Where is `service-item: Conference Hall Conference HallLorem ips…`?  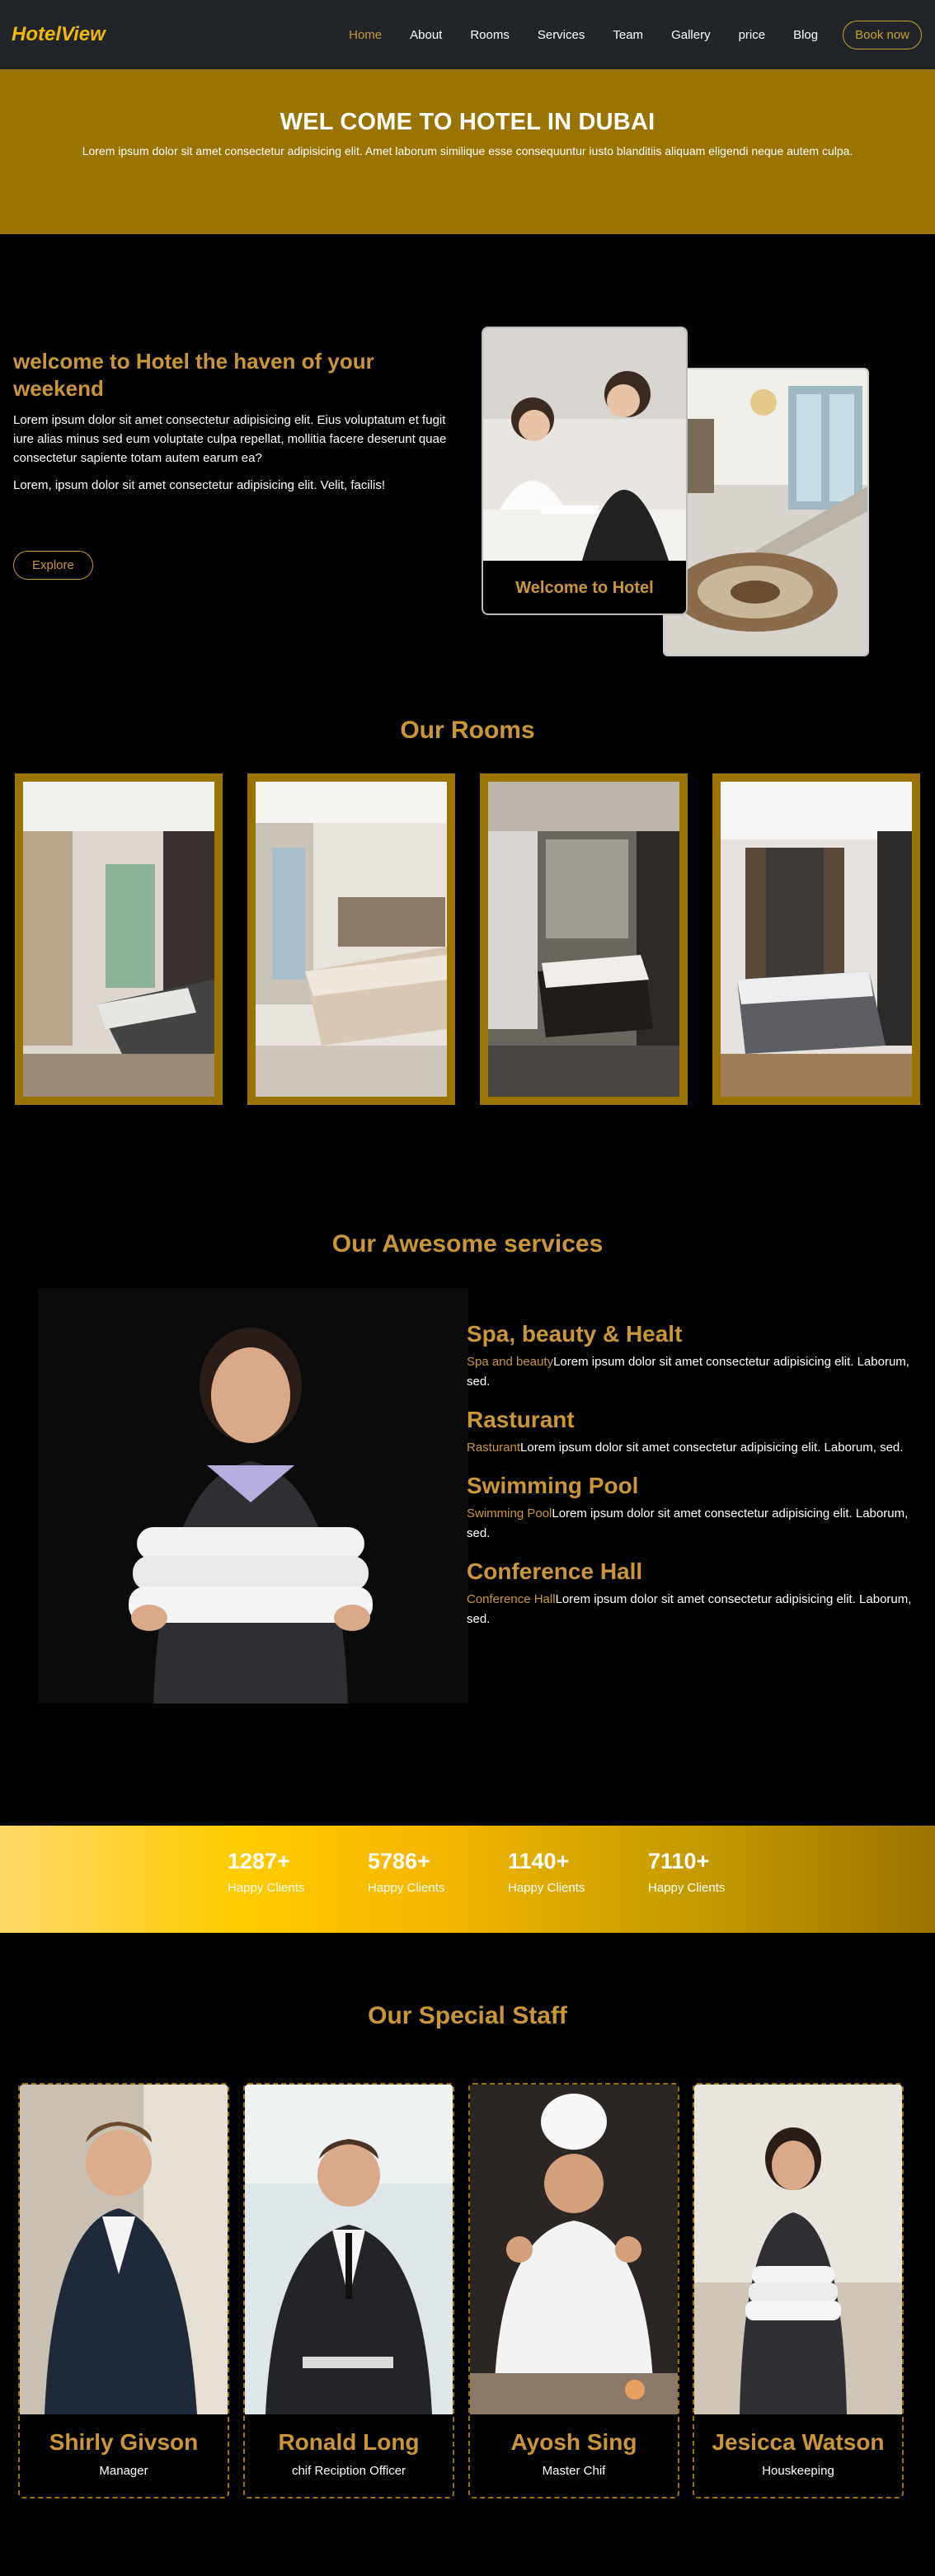
service-item: Conference Hall Conference HallLorem ips… is located at coordinates (689, 1593).